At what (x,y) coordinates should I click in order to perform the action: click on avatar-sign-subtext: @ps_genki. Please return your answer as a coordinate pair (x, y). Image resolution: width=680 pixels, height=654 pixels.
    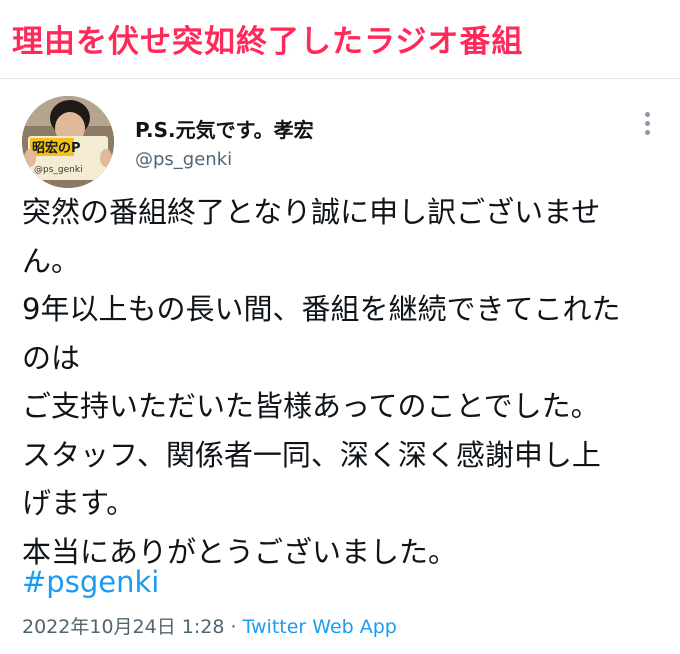
    Looking at the image, I should click on (58, 170).